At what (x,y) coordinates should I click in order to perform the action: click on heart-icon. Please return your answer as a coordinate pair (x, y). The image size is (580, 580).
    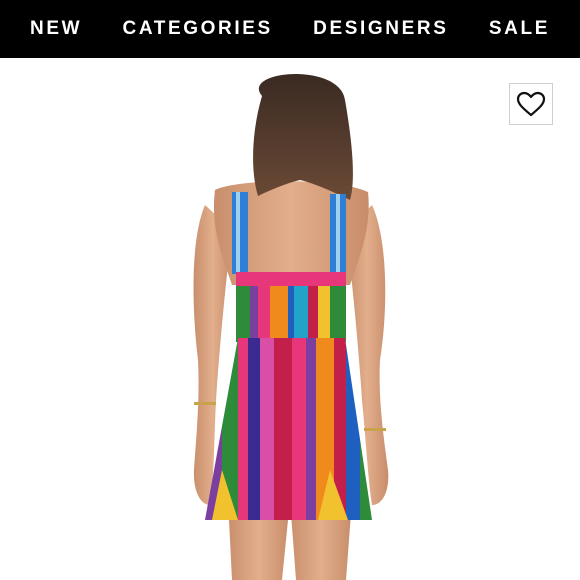
    Looking at the image, I should click on (531, 104).